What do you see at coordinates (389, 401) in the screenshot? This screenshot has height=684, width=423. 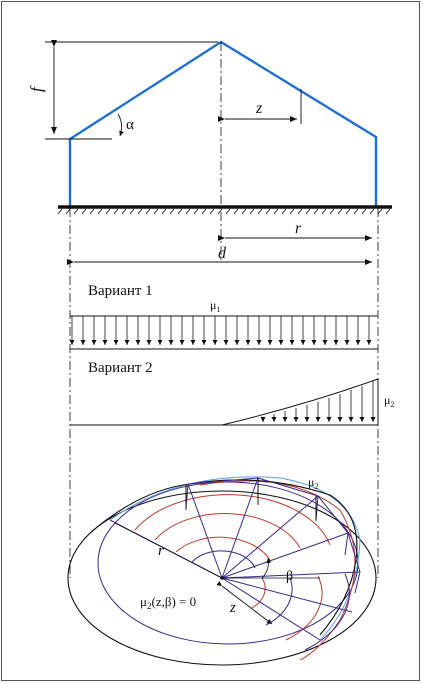 I see `mu2-right-symbol: μ2` at bounding box center [389, 401].